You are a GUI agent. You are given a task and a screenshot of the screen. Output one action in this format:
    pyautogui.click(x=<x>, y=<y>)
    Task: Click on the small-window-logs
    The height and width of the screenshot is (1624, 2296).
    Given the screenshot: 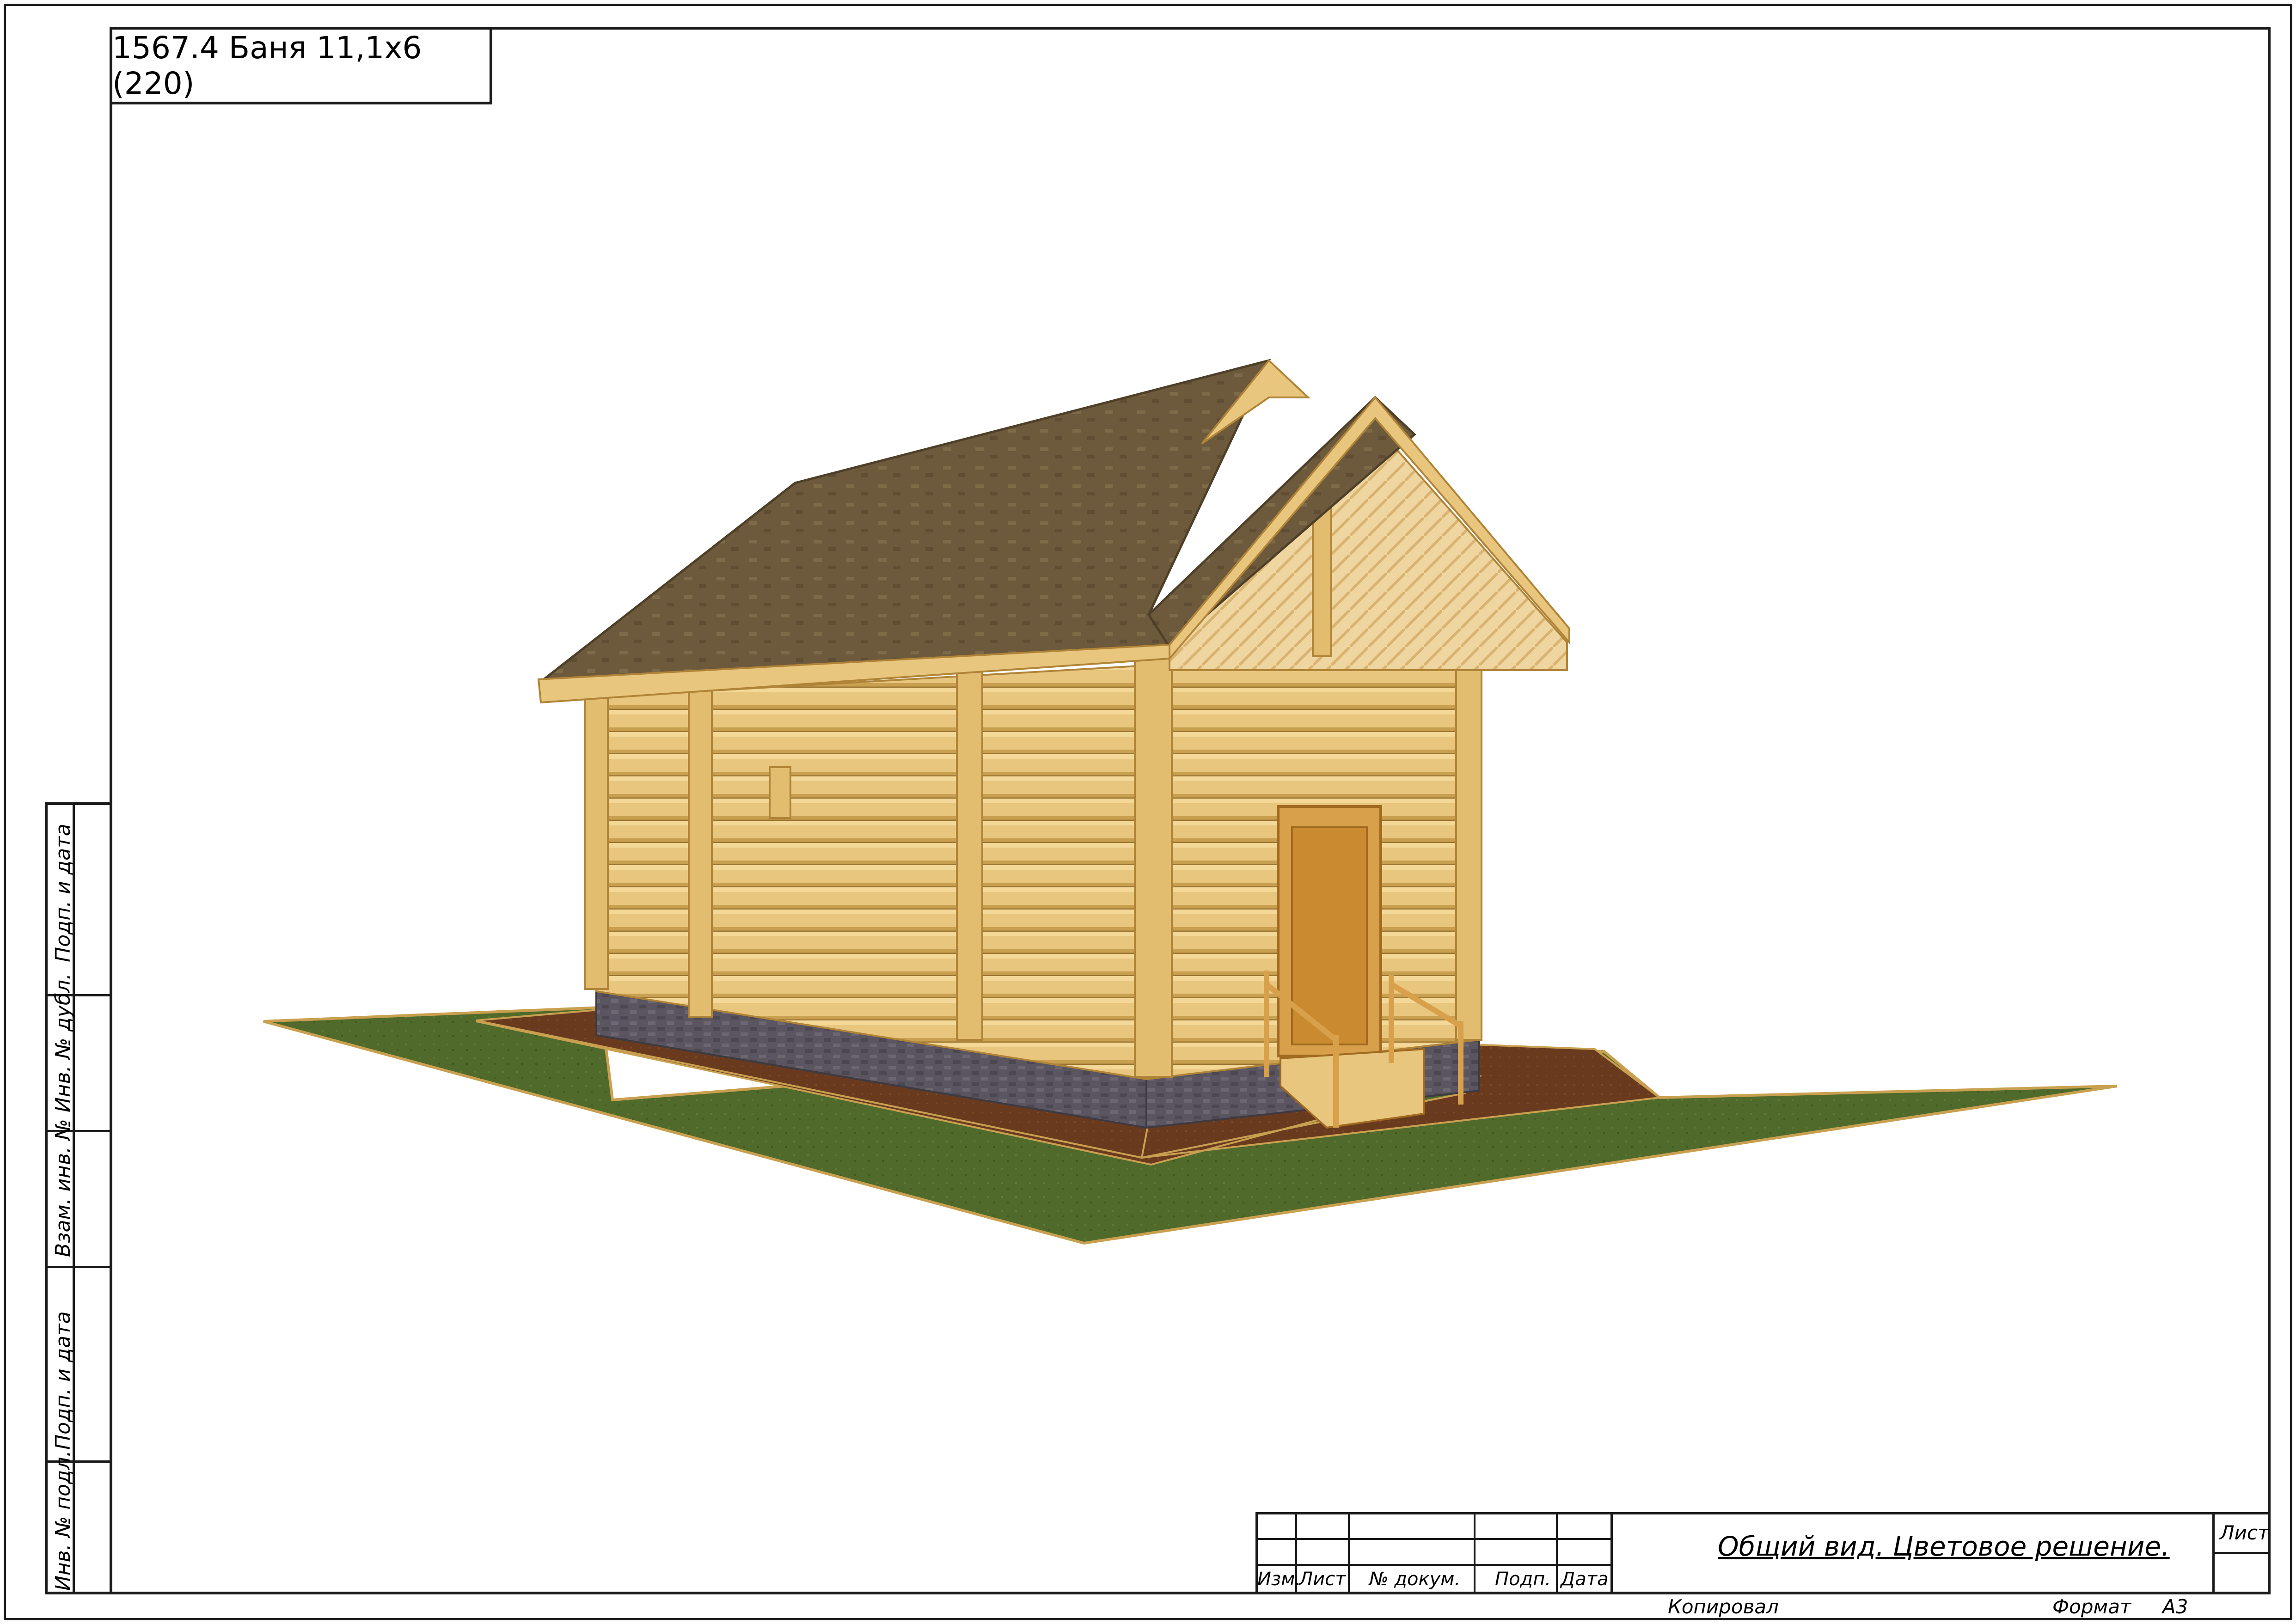 What is the action you would take?
    pyautogui.click(x=780, y=792)
    